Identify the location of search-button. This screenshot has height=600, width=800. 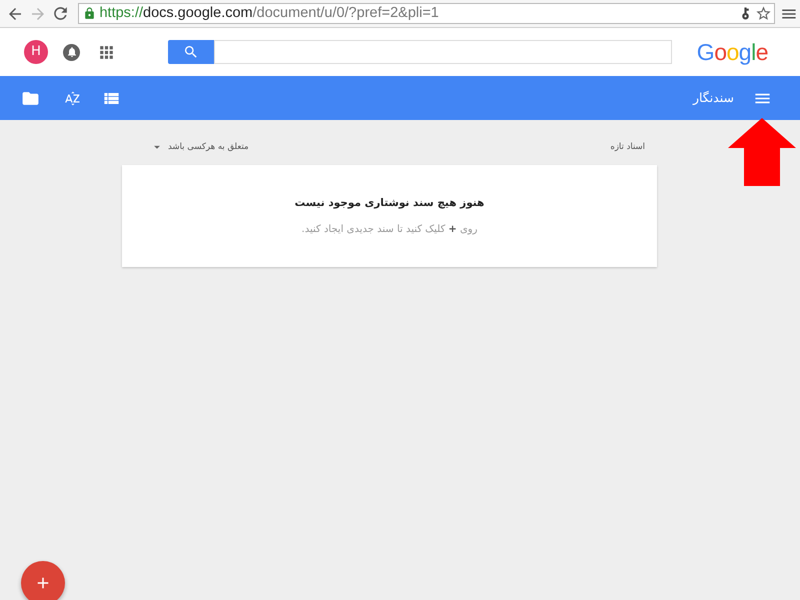
(191, 52).